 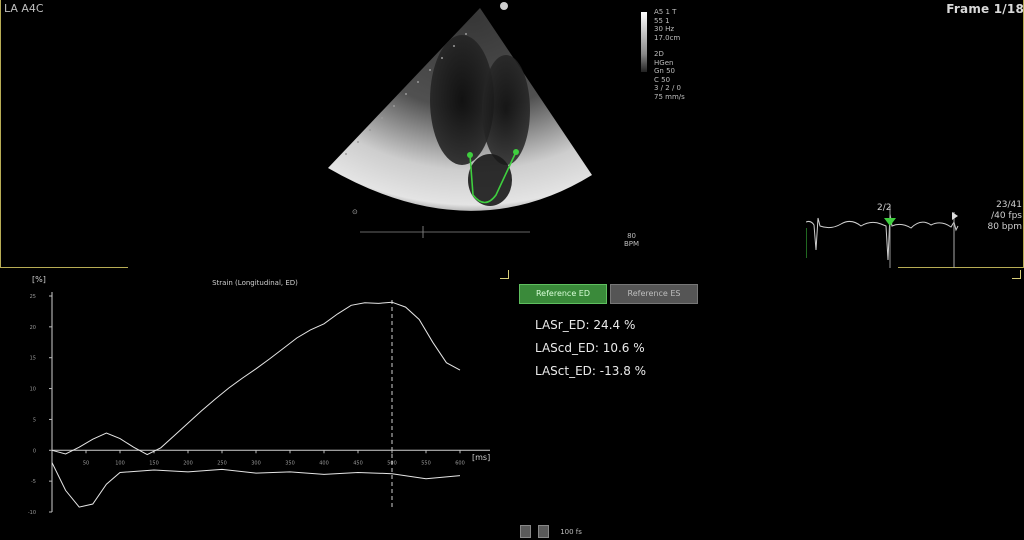 I want to click on measurement-label: LAScd_ED:, so click(x=567, y=348).